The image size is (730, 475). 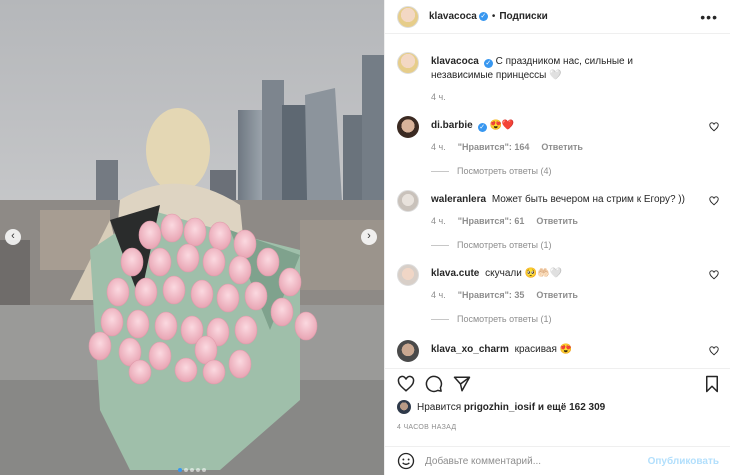 I want to click on comment-likes: "Нравится": 35, so click(x=491, y=295).